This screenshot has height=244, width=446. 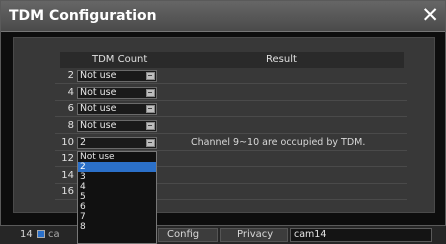 I want to click on privacy-button: Privacy, so click(x=254, y=235).